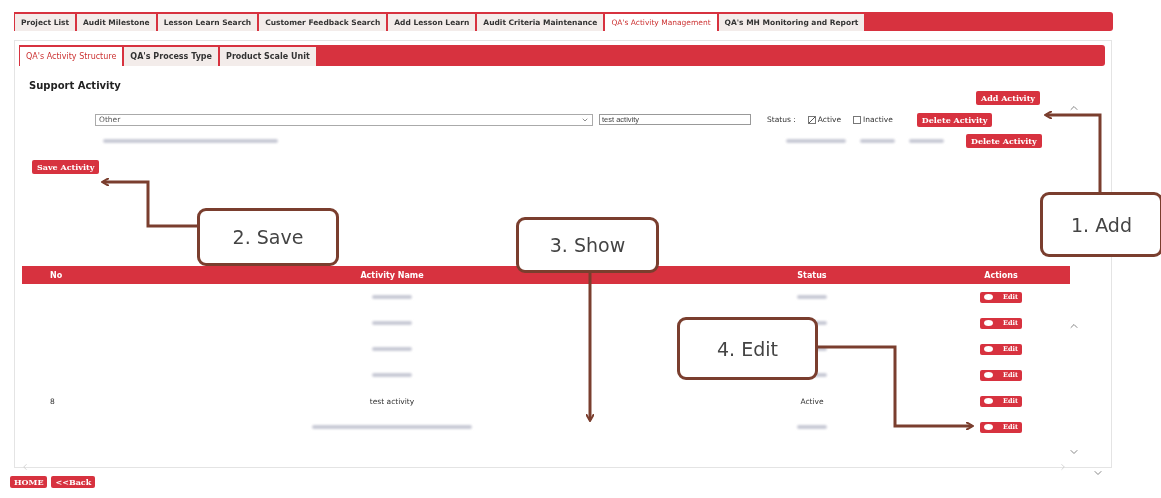  Describe the element at coordinates (1100, 224) in the screenshot. I see `callout-label: 1. Add` at that location.